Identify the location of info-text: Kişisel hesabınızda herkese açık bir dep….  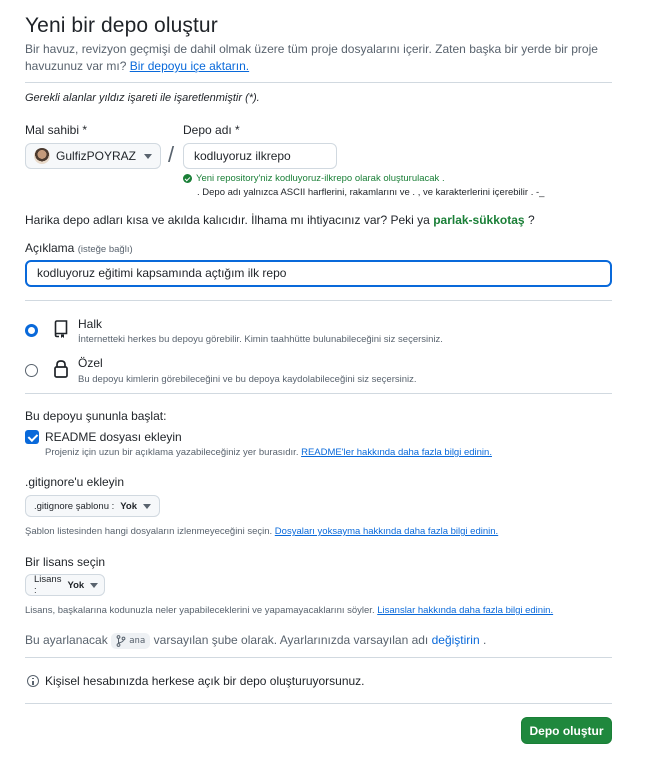
(205, 681).